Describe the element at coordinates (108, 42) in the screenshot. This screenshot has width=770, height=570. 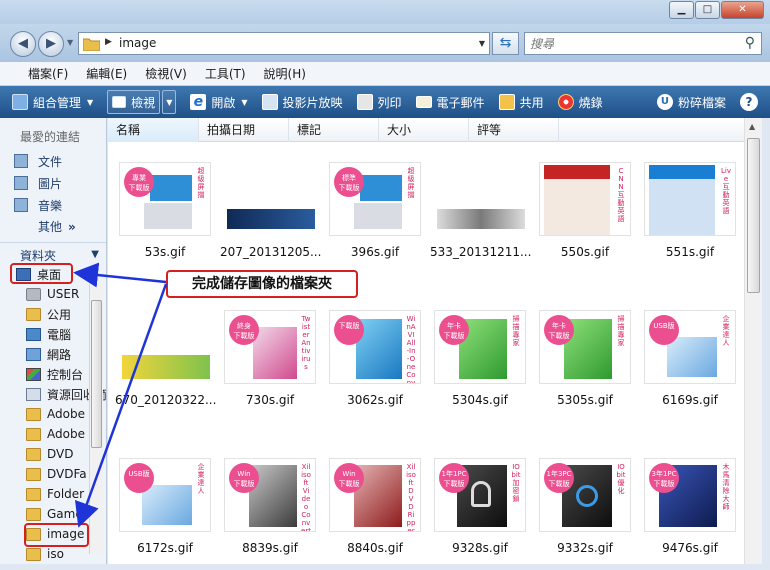
I see `breadcrumb-arrow-icon: ▶` at that location.